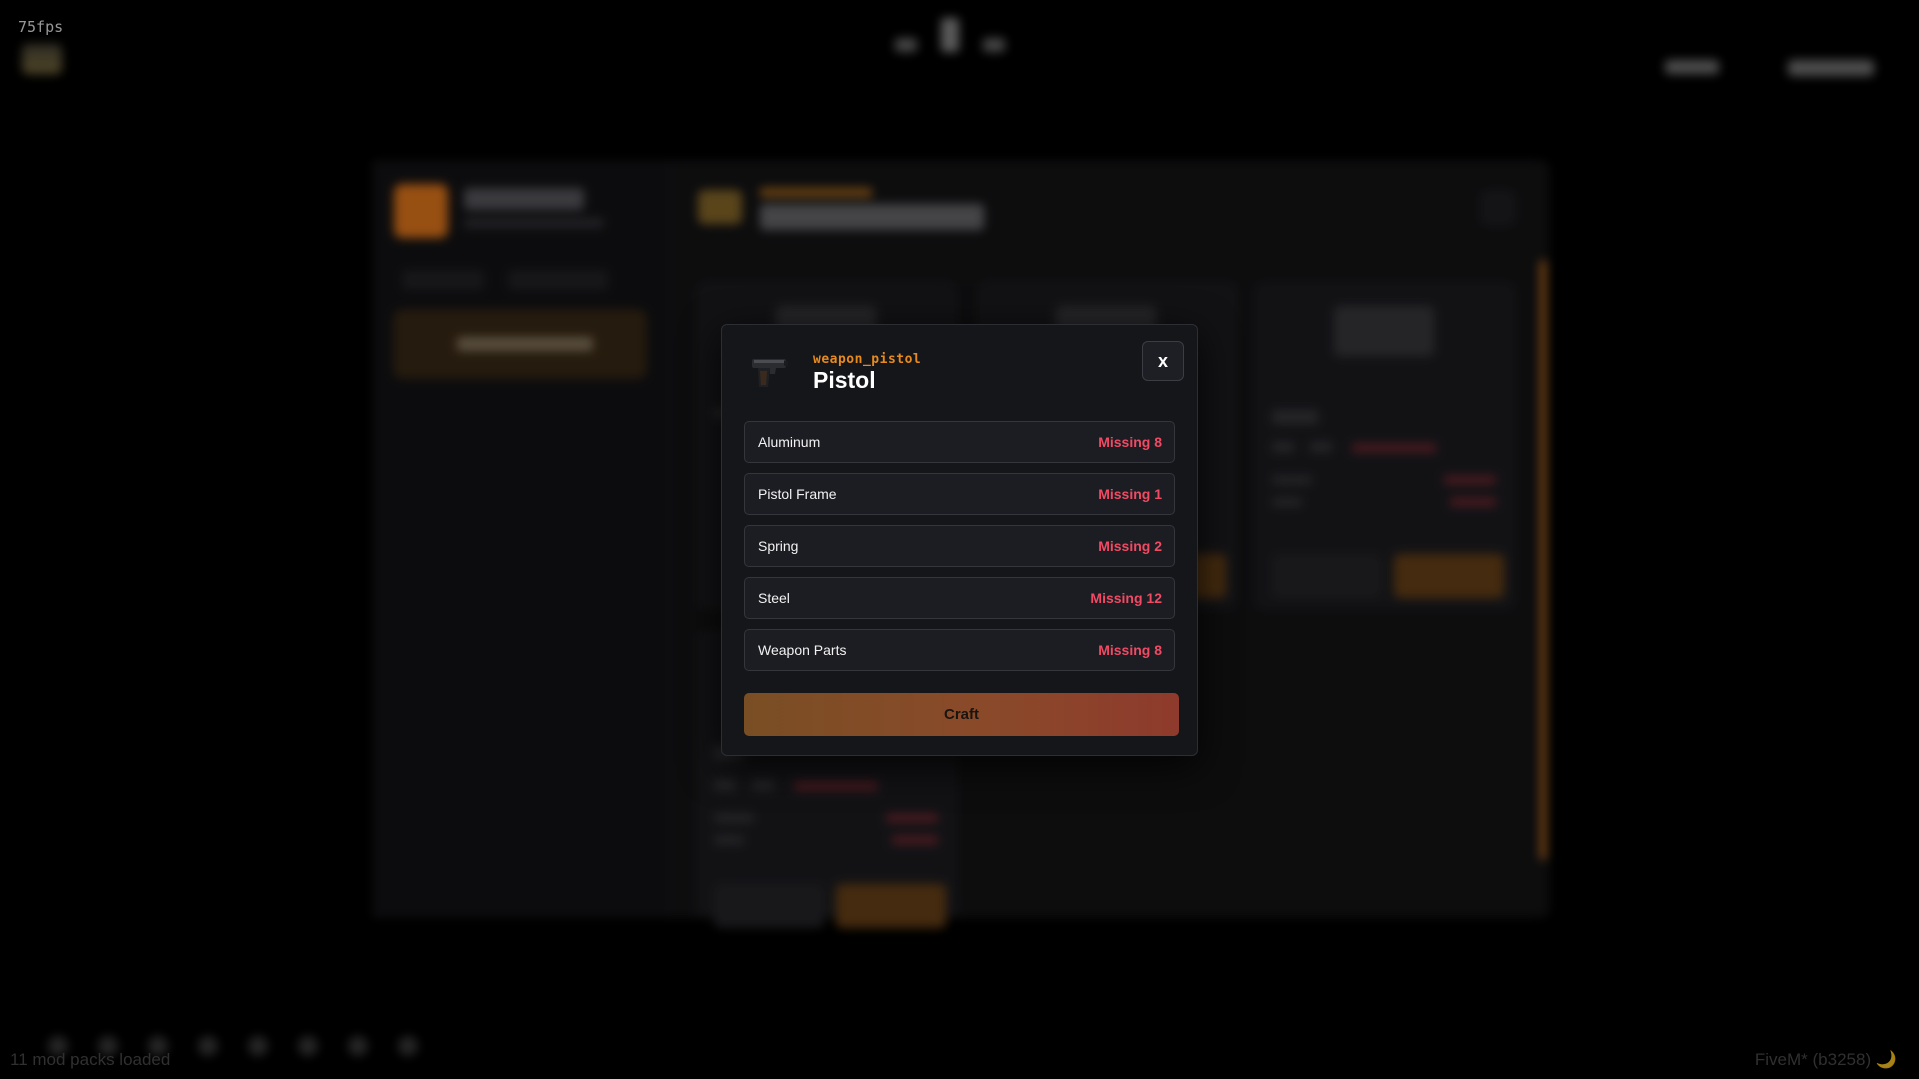  I want to click on requirement-row: Spring Missing 2, so click(959, 546).